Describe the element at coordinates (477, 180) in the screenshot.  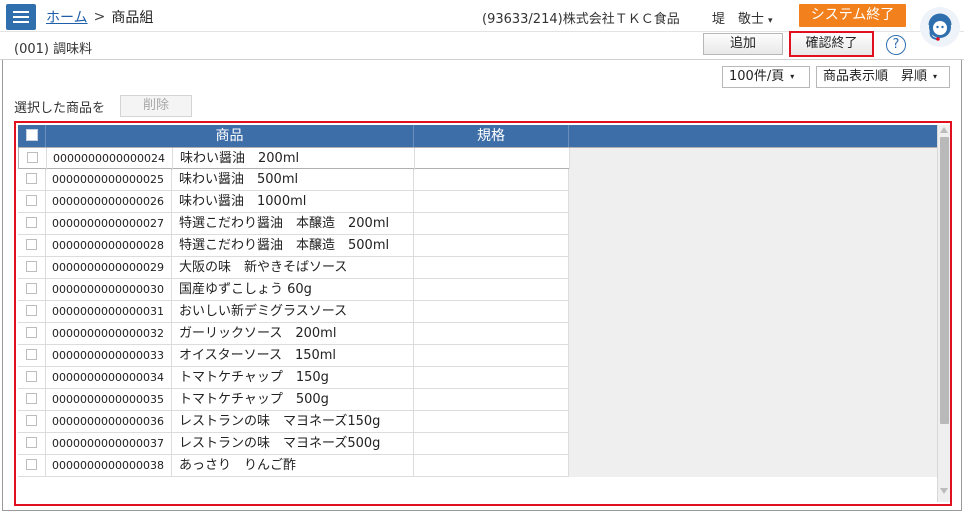
I see `table-row: 0000000000000025 味わい醤油 500ml` at that location.